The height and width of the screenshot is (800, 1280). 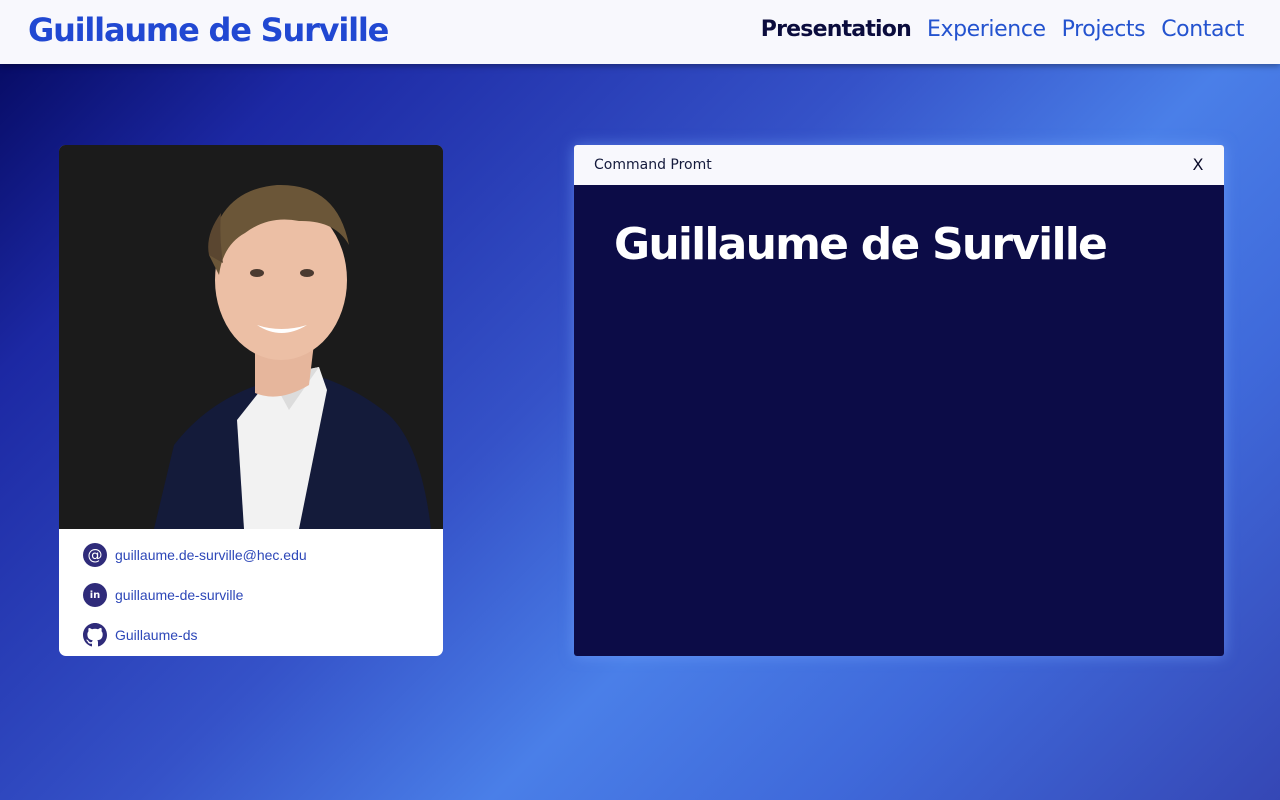 I want to click on profile-photo, so click(x=251, y=337).